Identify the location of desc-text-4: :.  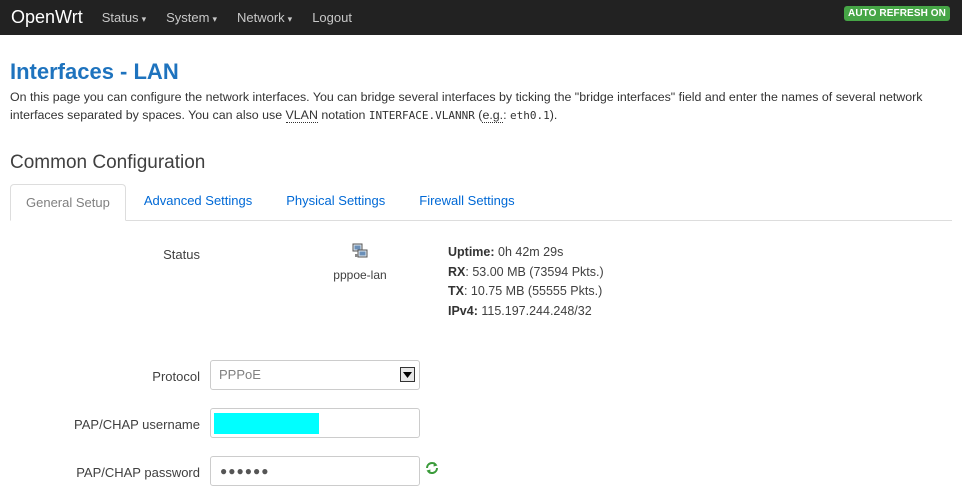
(506, 115).